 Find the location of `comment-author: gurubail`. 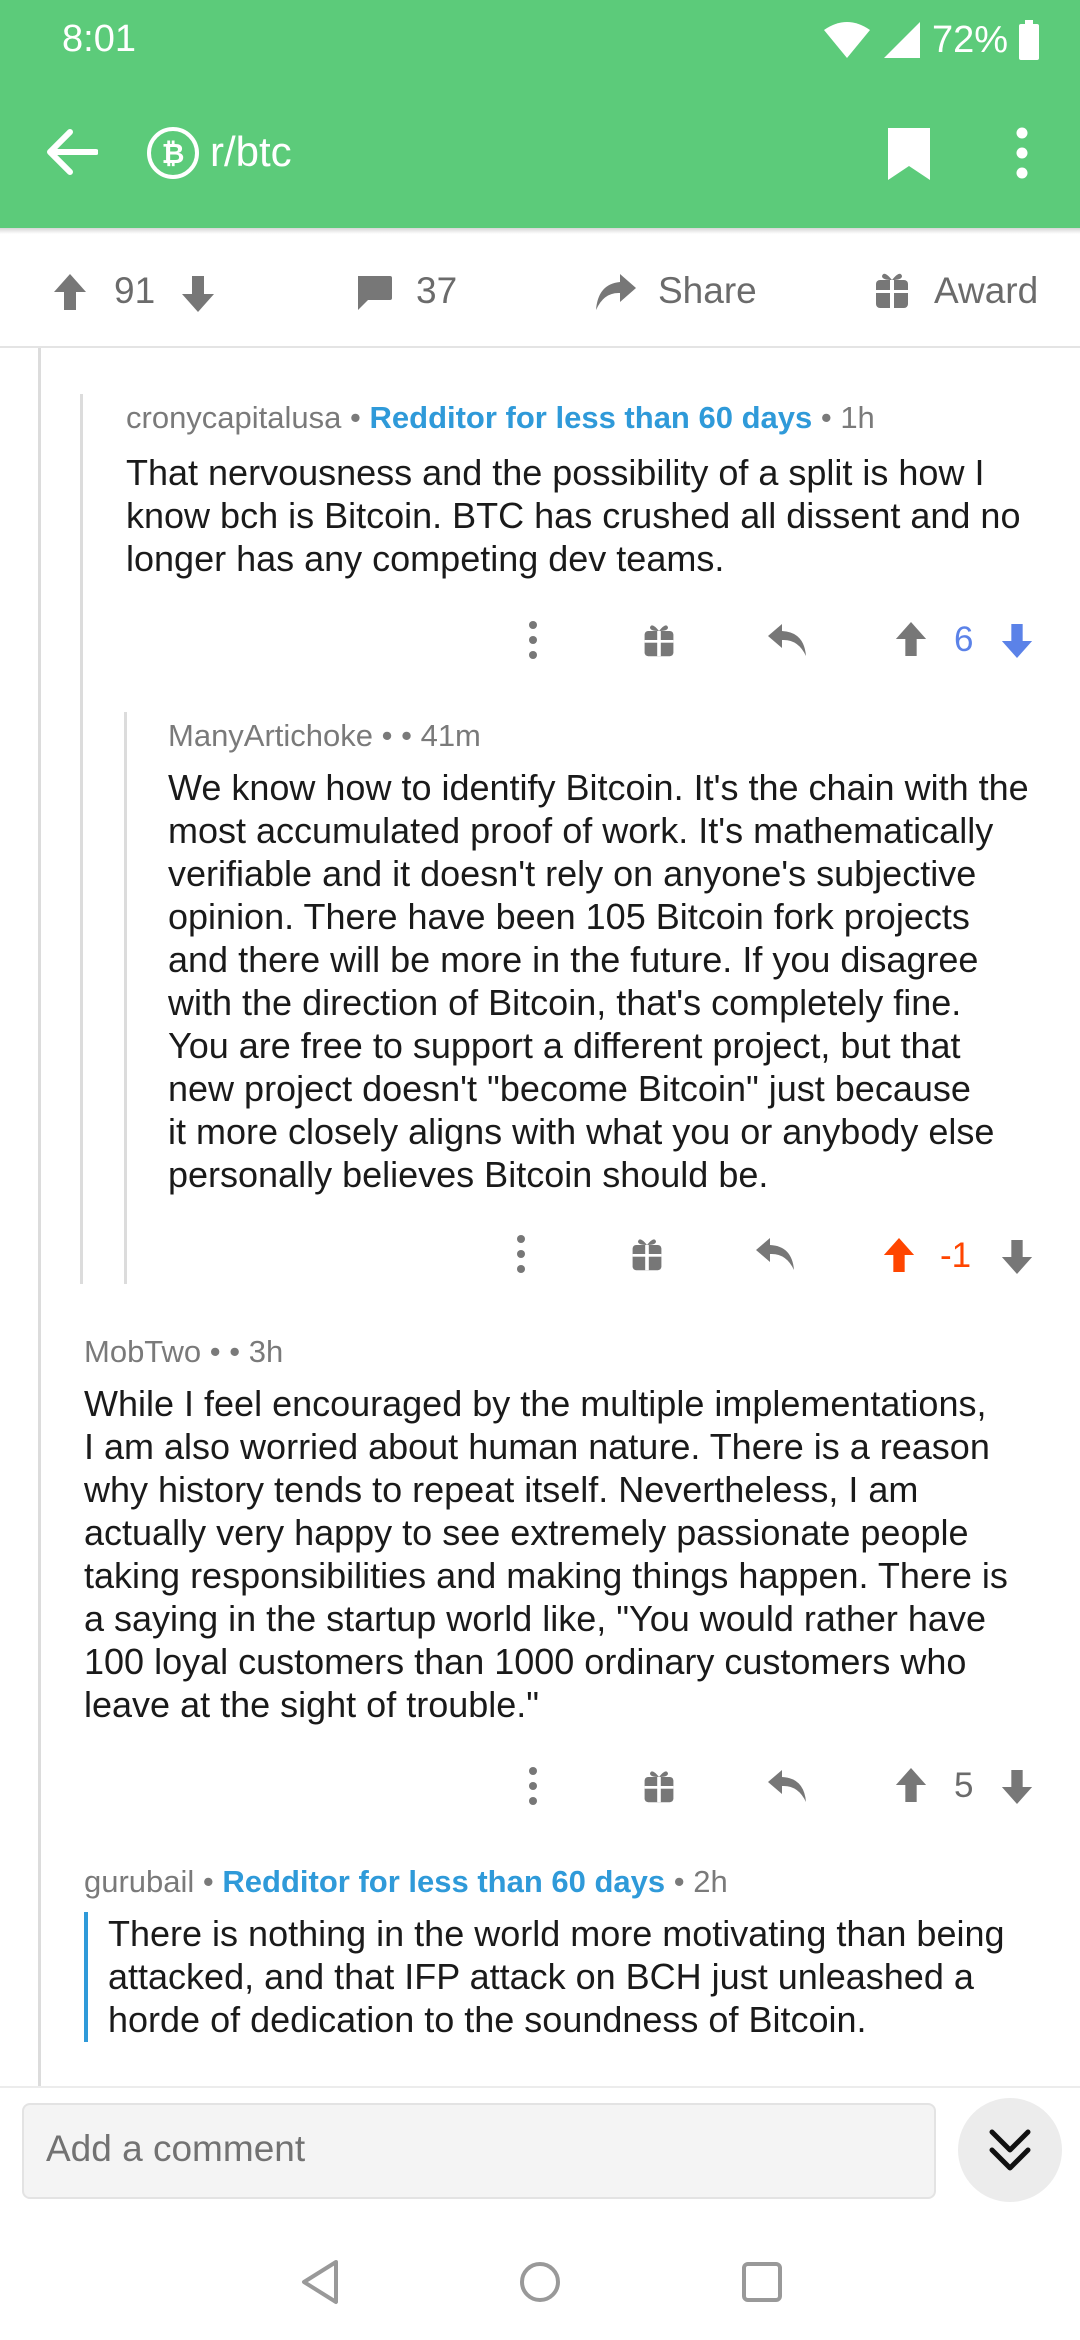

comment-author: gurubail is located at coordinates (139, 1881).